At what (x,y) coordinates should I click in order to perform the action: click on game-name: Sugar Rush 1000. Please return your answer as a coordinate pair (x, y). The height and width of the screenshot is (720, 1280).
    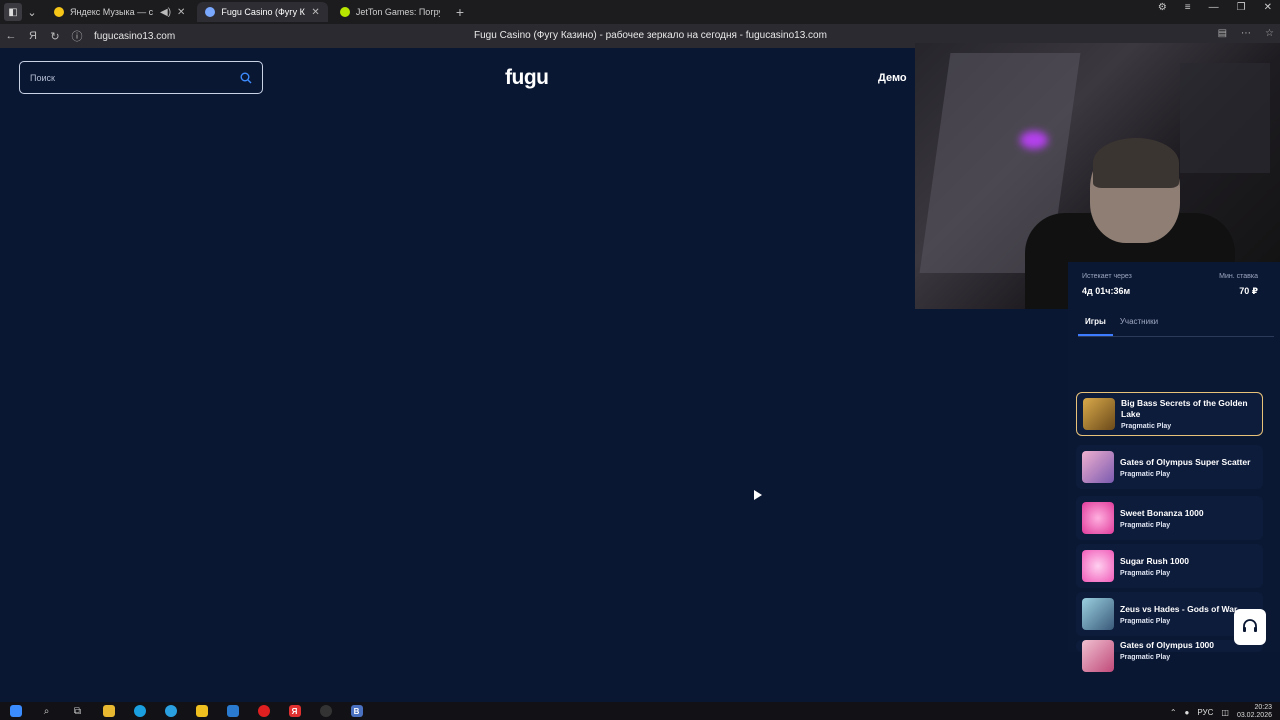
    Looking at the image, I should click on (1154, 560).